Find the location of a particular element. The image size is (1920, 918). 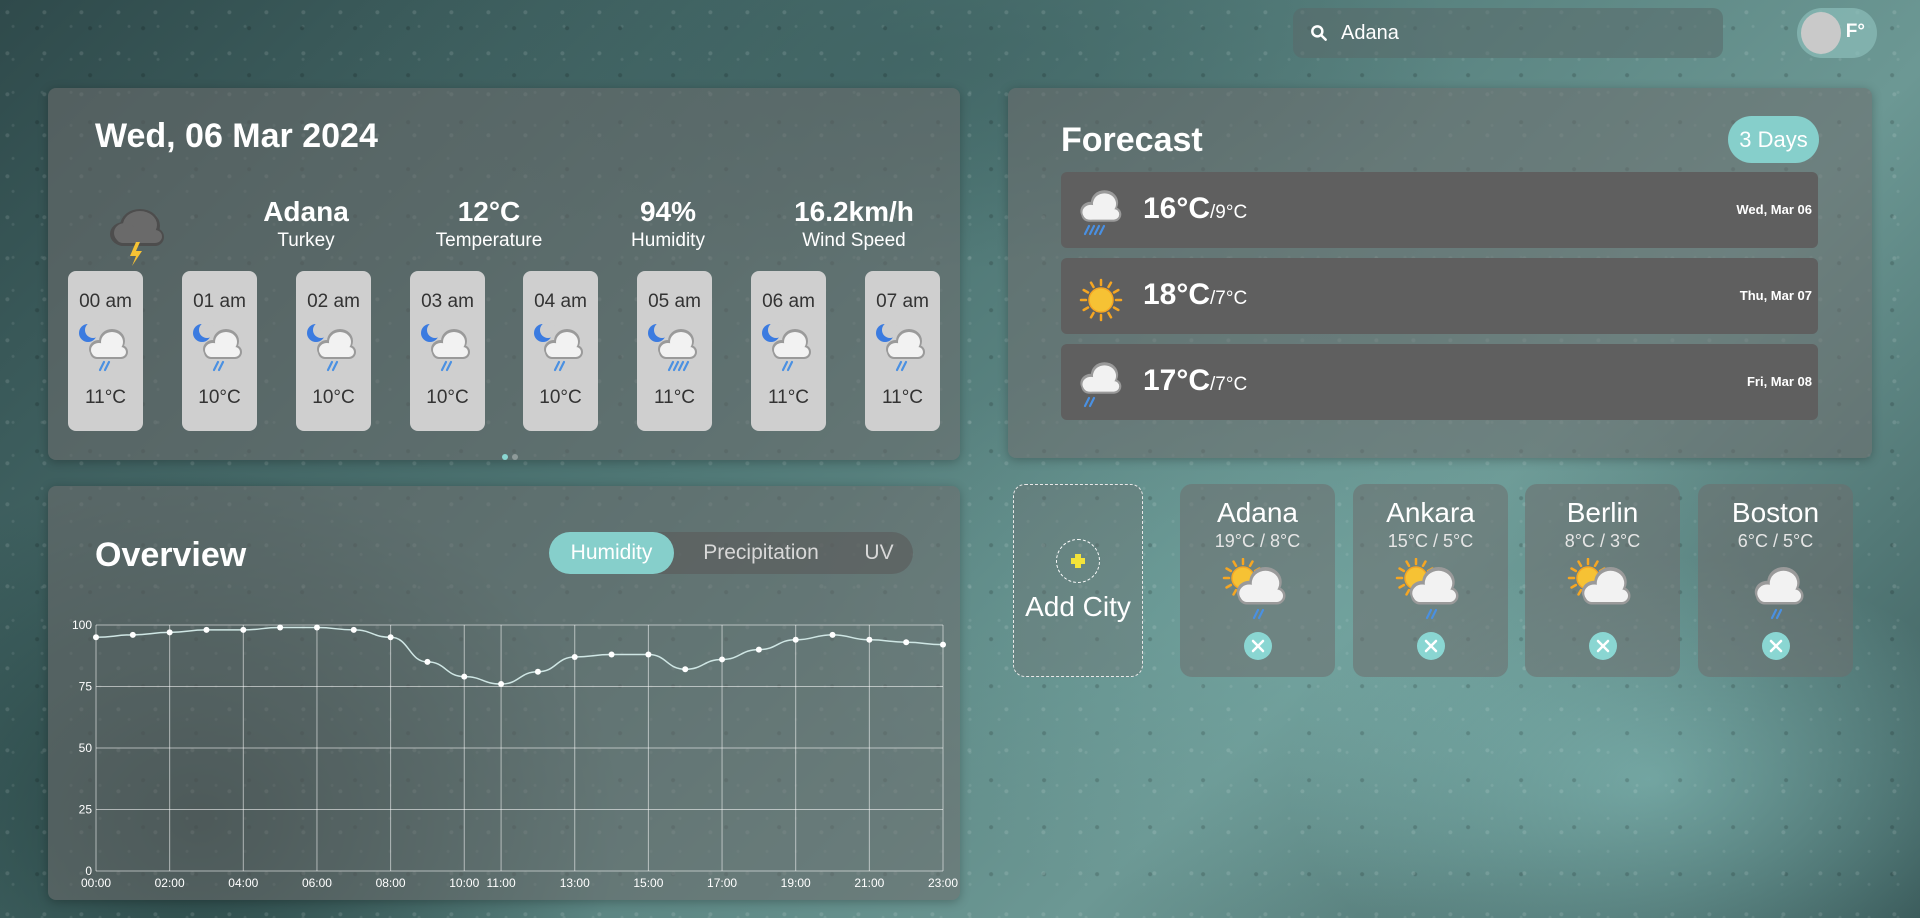

forecast-low-temp: /7°C is located at coordinates (1229, 298).